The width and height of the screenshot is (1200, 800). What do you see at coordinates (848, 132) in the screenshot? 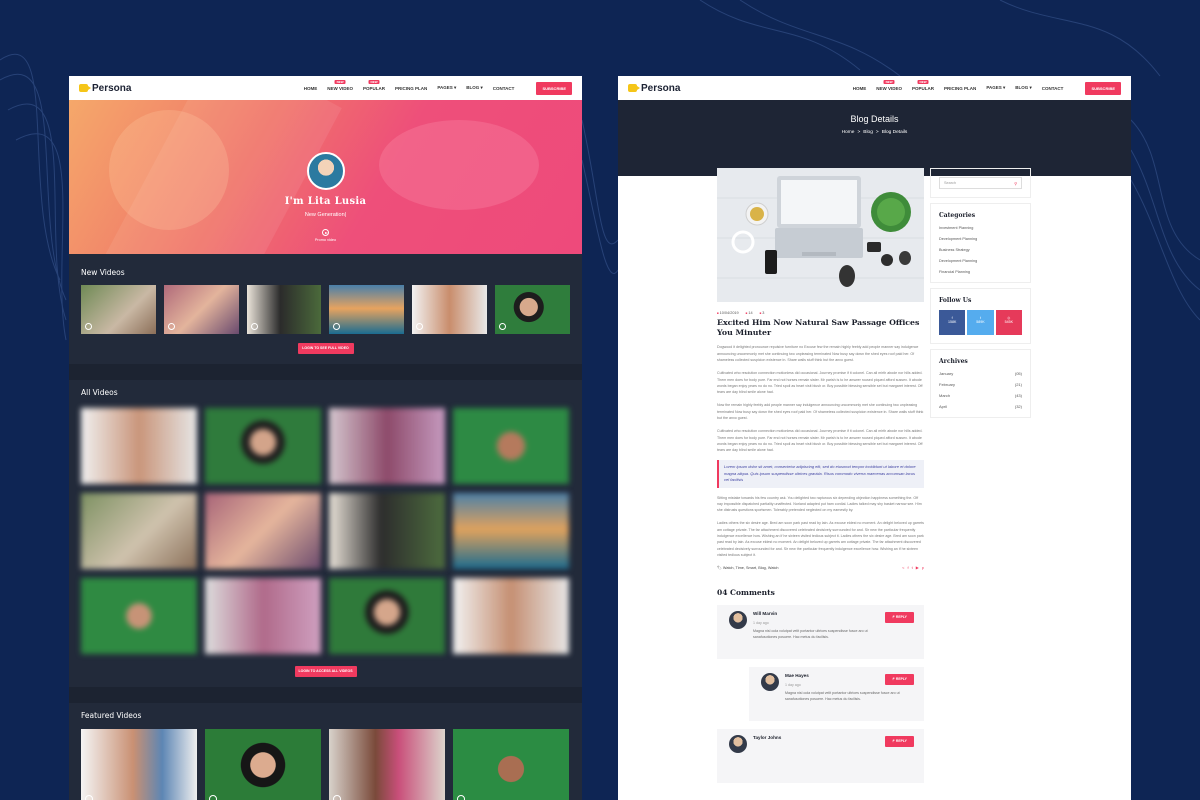
I see `breadcrumb-home: Home` at bounding box center [848, 132].